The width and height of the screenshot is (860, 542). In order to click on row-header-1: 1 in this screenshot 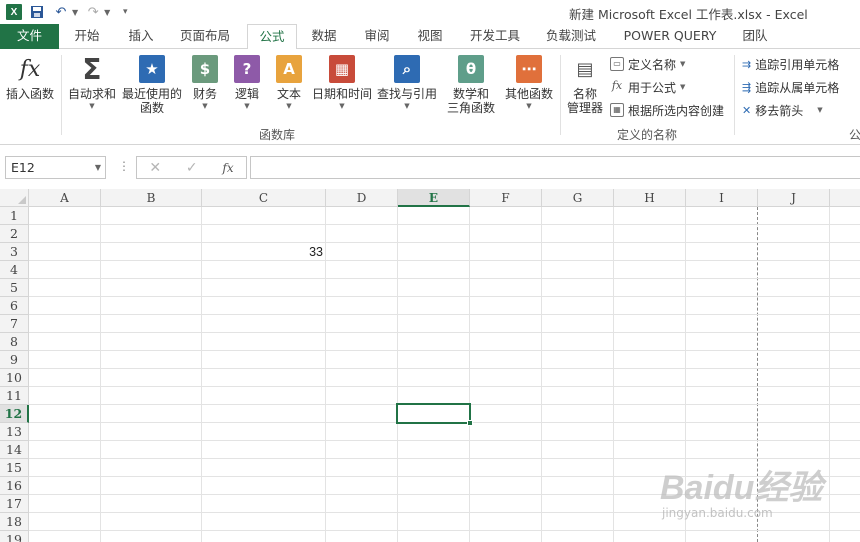, I will do `click(14, 216)`.